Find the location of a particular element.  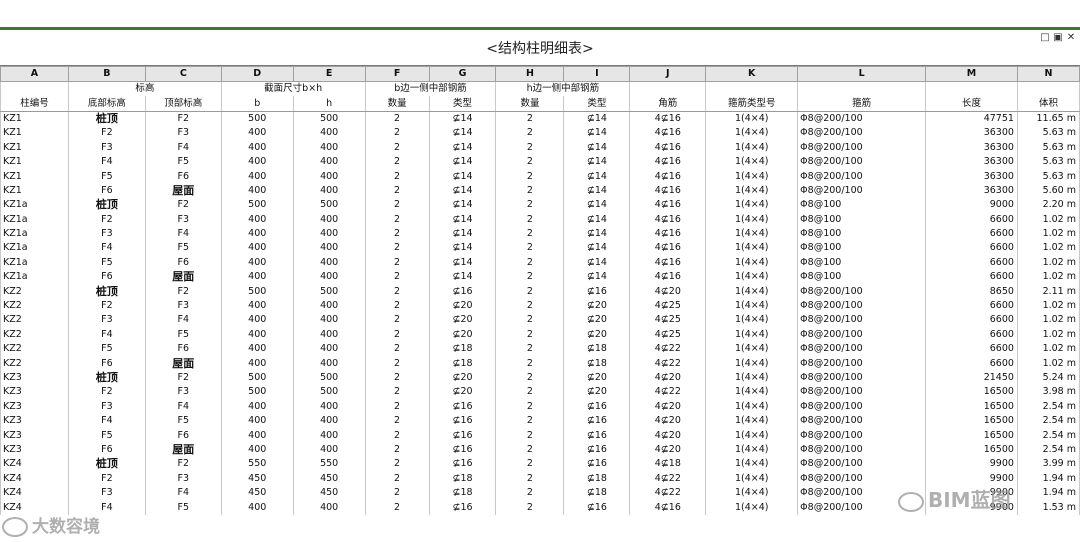

cell-volume: 5.60 m is located at coordinates (1048, 191).